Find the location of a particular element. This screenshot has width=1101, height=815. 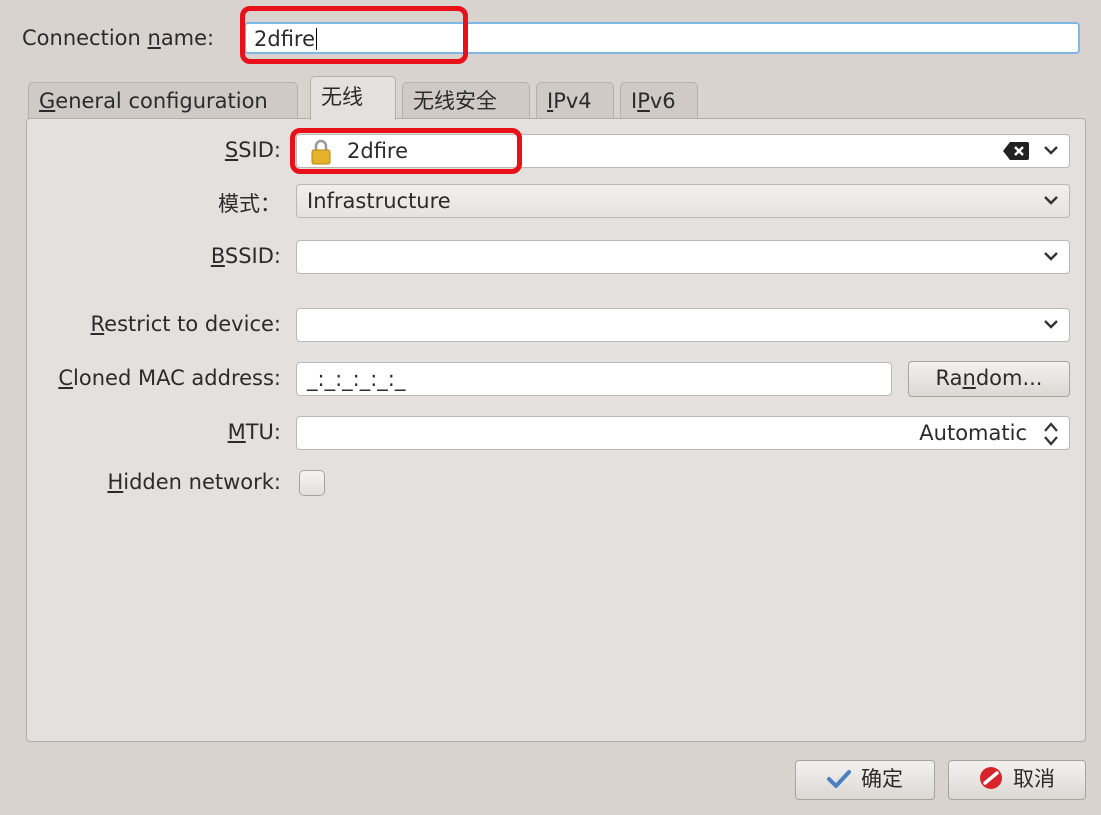

restrict-device-combobox is located at coordinates (683, 325).